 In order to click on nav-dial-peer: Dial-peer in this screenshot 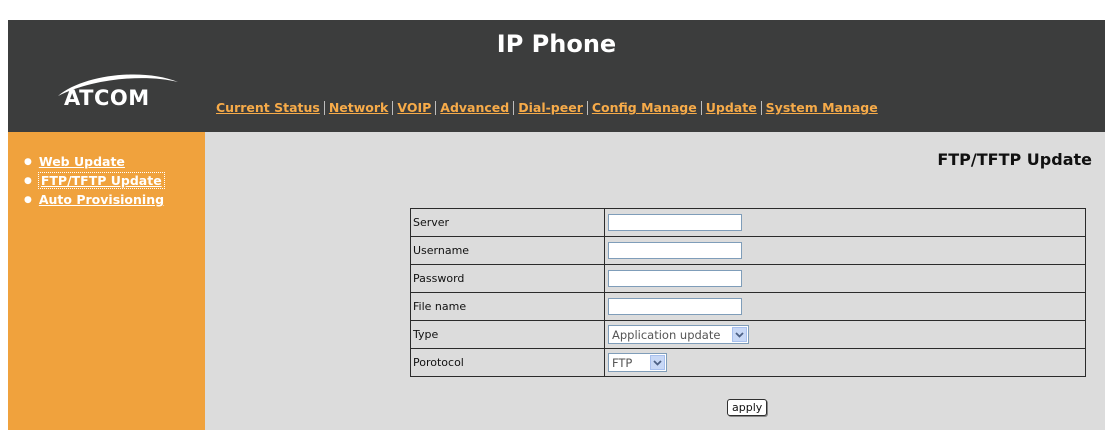, I will do `click(550, 107)`.